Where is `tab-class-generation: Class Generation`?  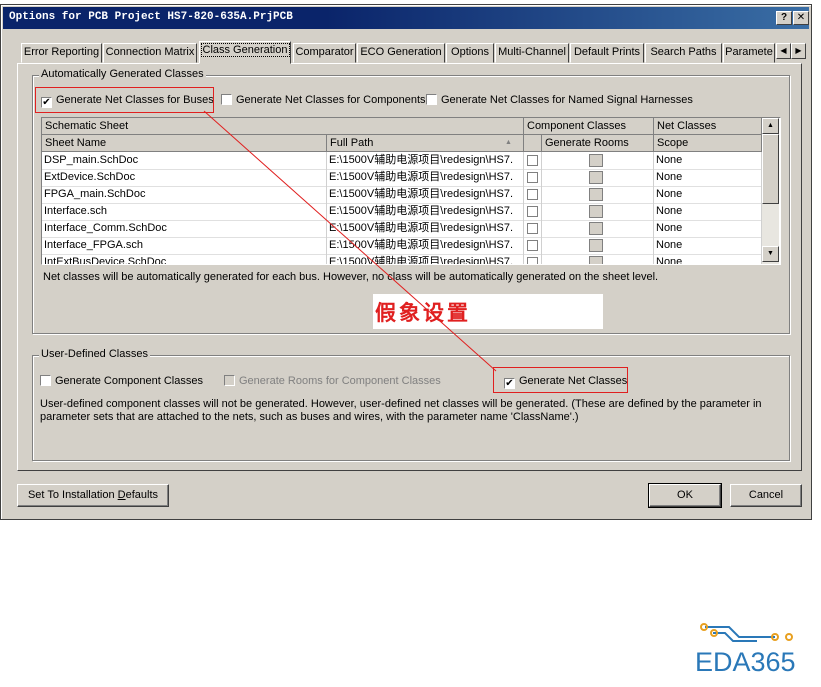 tab-class-generation: Class Generation is located at coordinates (245, 52).